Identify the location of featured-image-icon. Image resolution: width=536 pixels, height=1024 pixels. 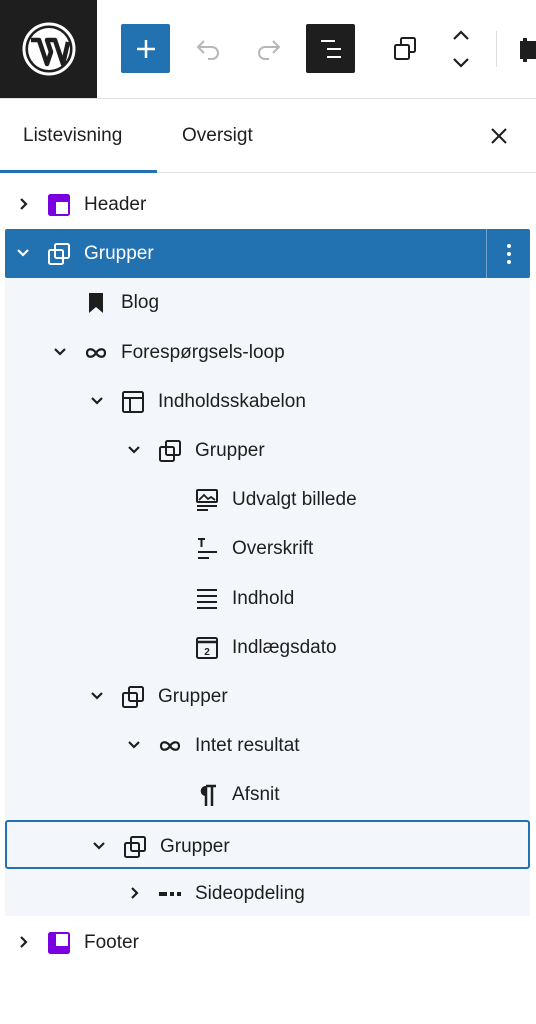
(207, 500).